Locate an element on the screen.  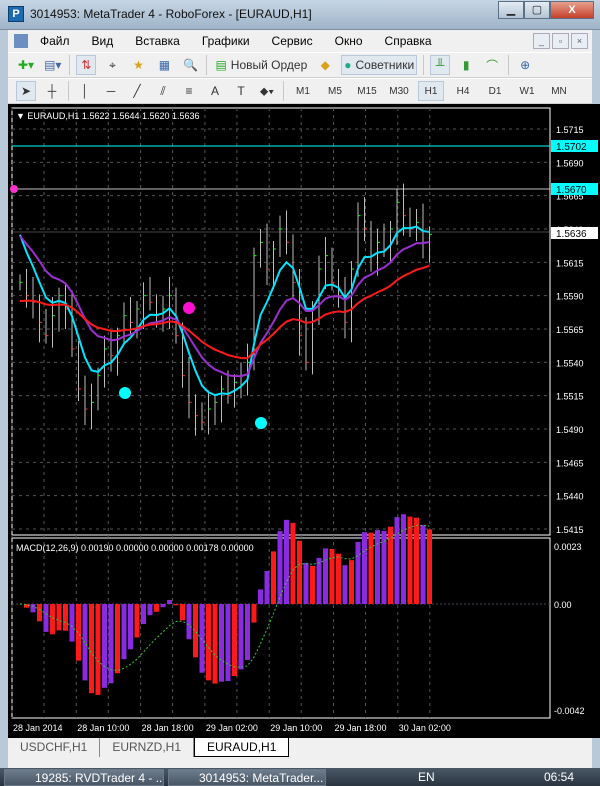
advisors-icon: ● is located at coordinates (348, 65).